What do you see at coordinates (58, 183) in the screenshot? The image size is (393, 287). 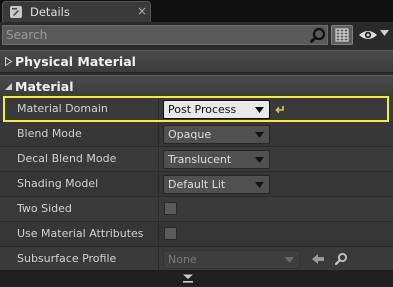 I see `property-label: Shading Model` at bounding box center [58, 183].